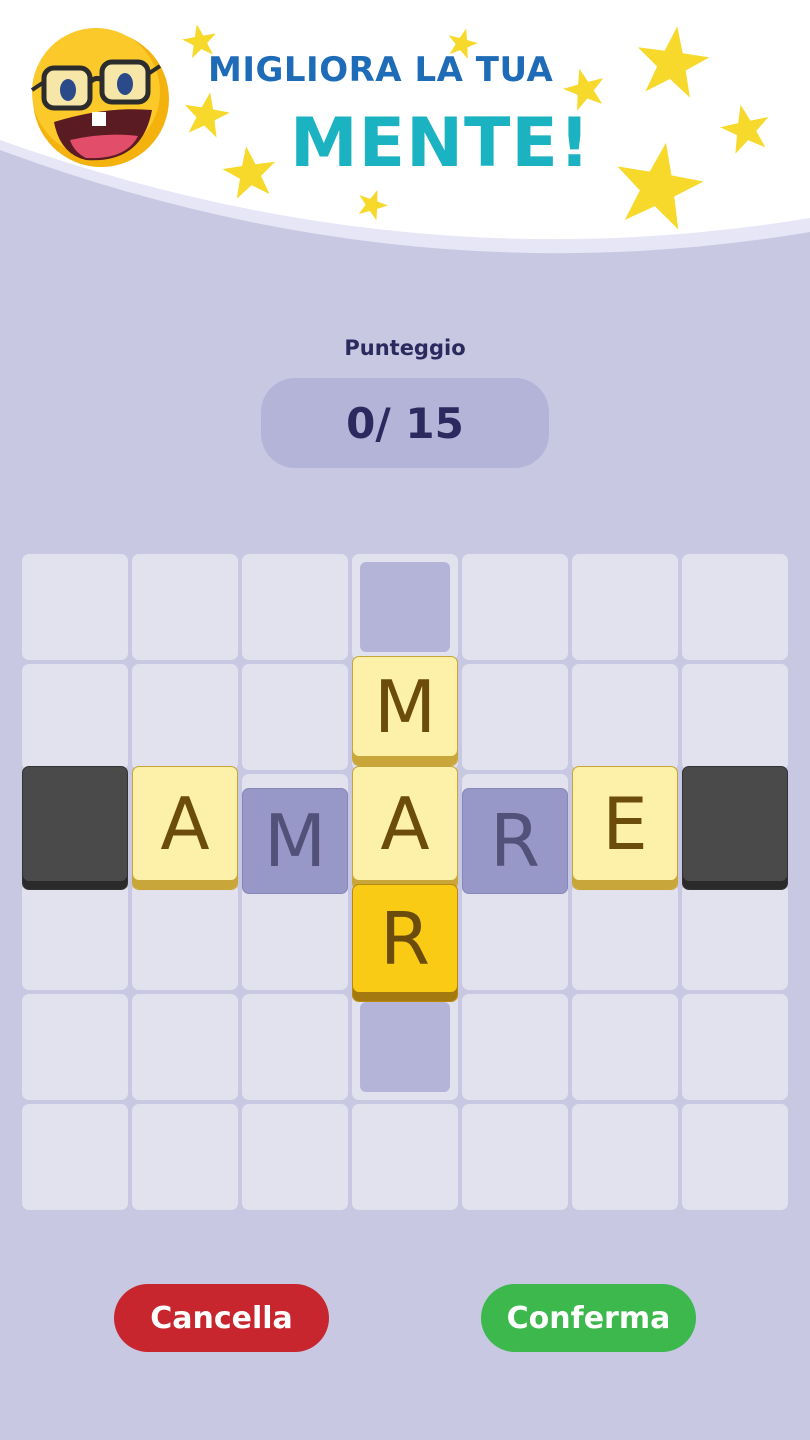 The height and width of the screenshot is (1440, 810). Describe the element at coordinates (588, 1318) in the screenshot. I see `confirm-button: Conferma` at that location.